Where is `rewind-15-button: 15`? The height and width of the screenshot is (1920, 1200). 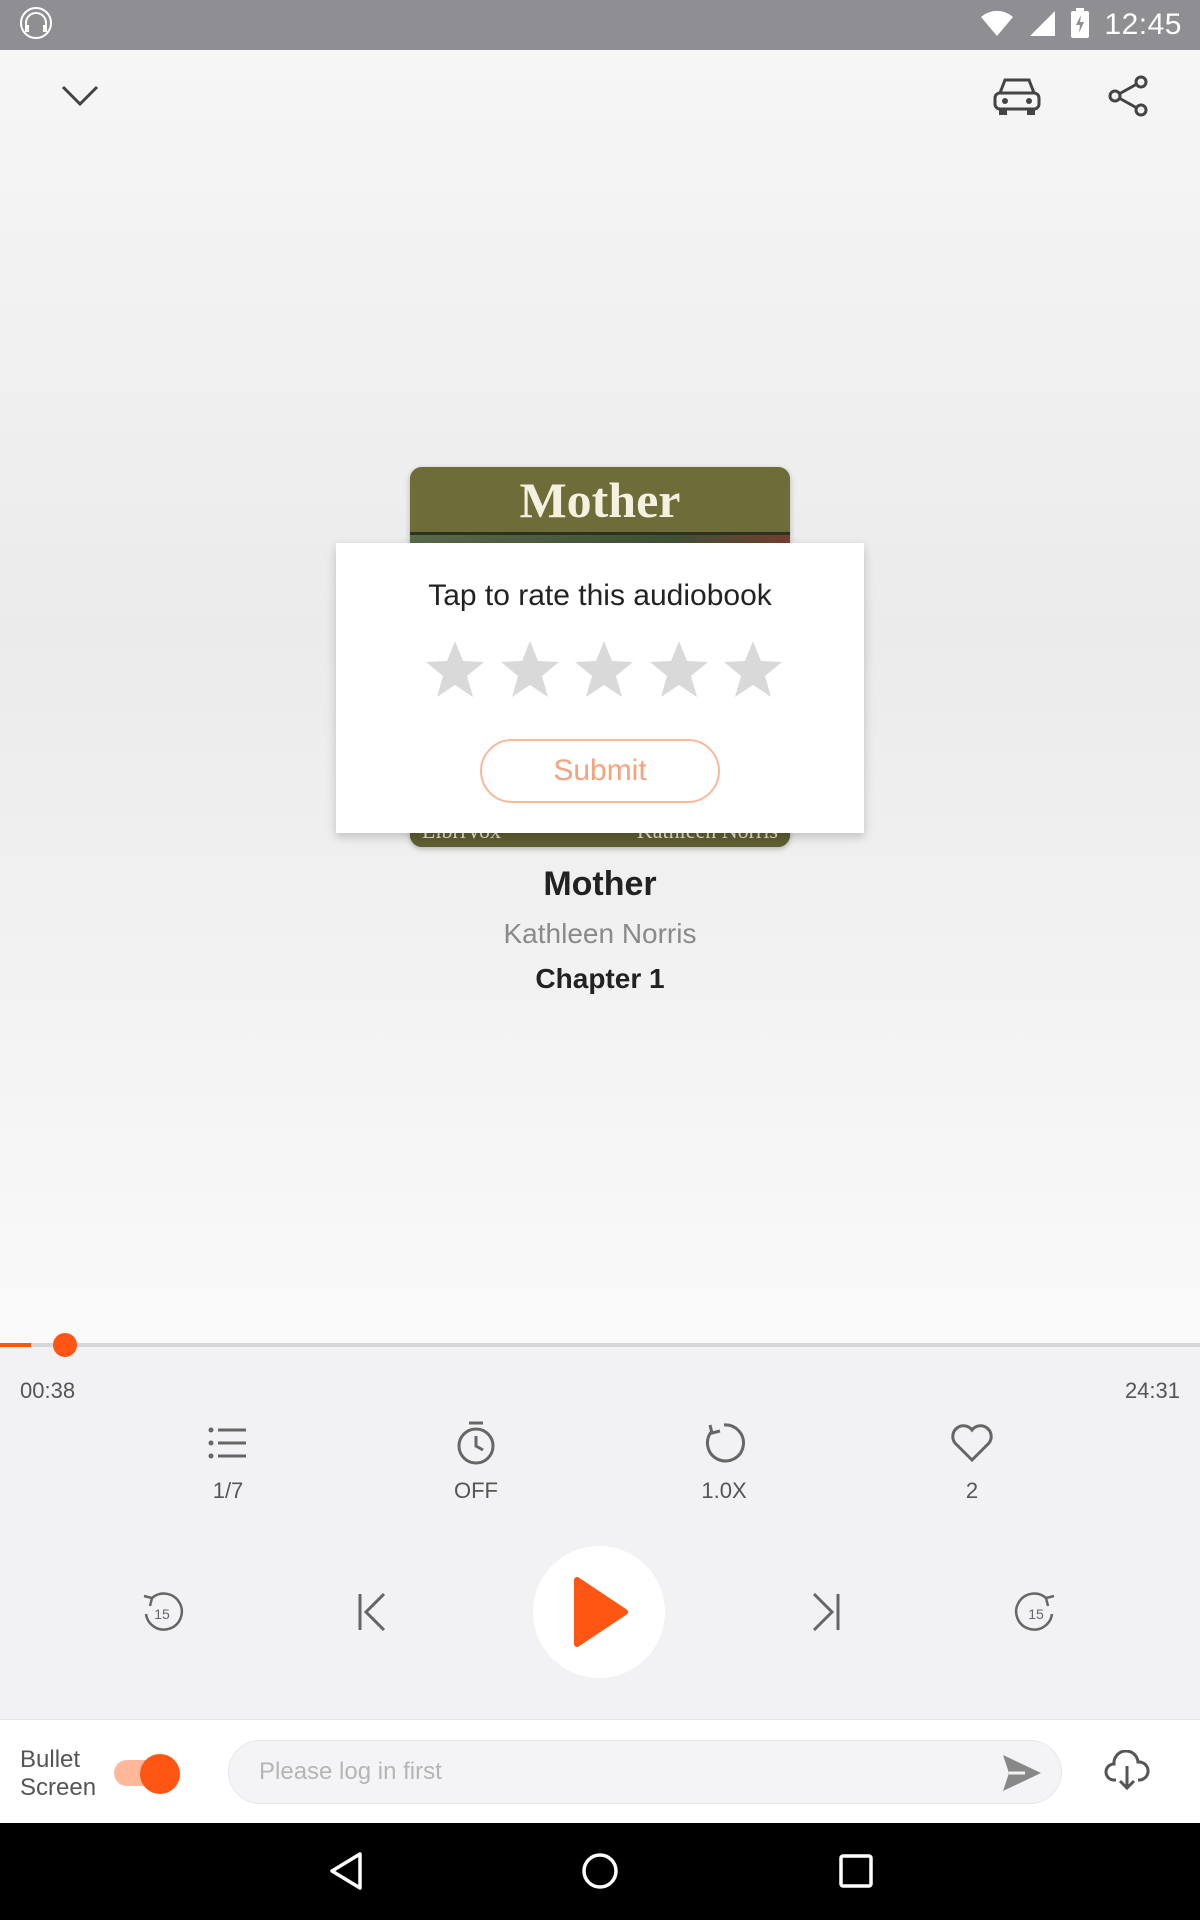
rewind-15-button: 15 is located at coordinates (162, 1612).